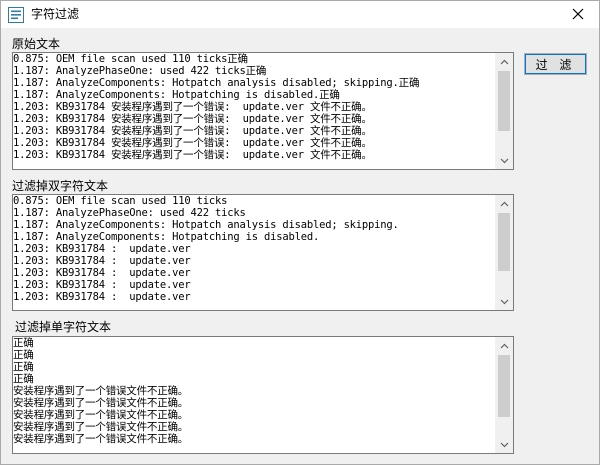 Image resolution: width=600 pixels, height=465 pixels. I want to click on double-filtered-scrollbar, so click(504, 252).